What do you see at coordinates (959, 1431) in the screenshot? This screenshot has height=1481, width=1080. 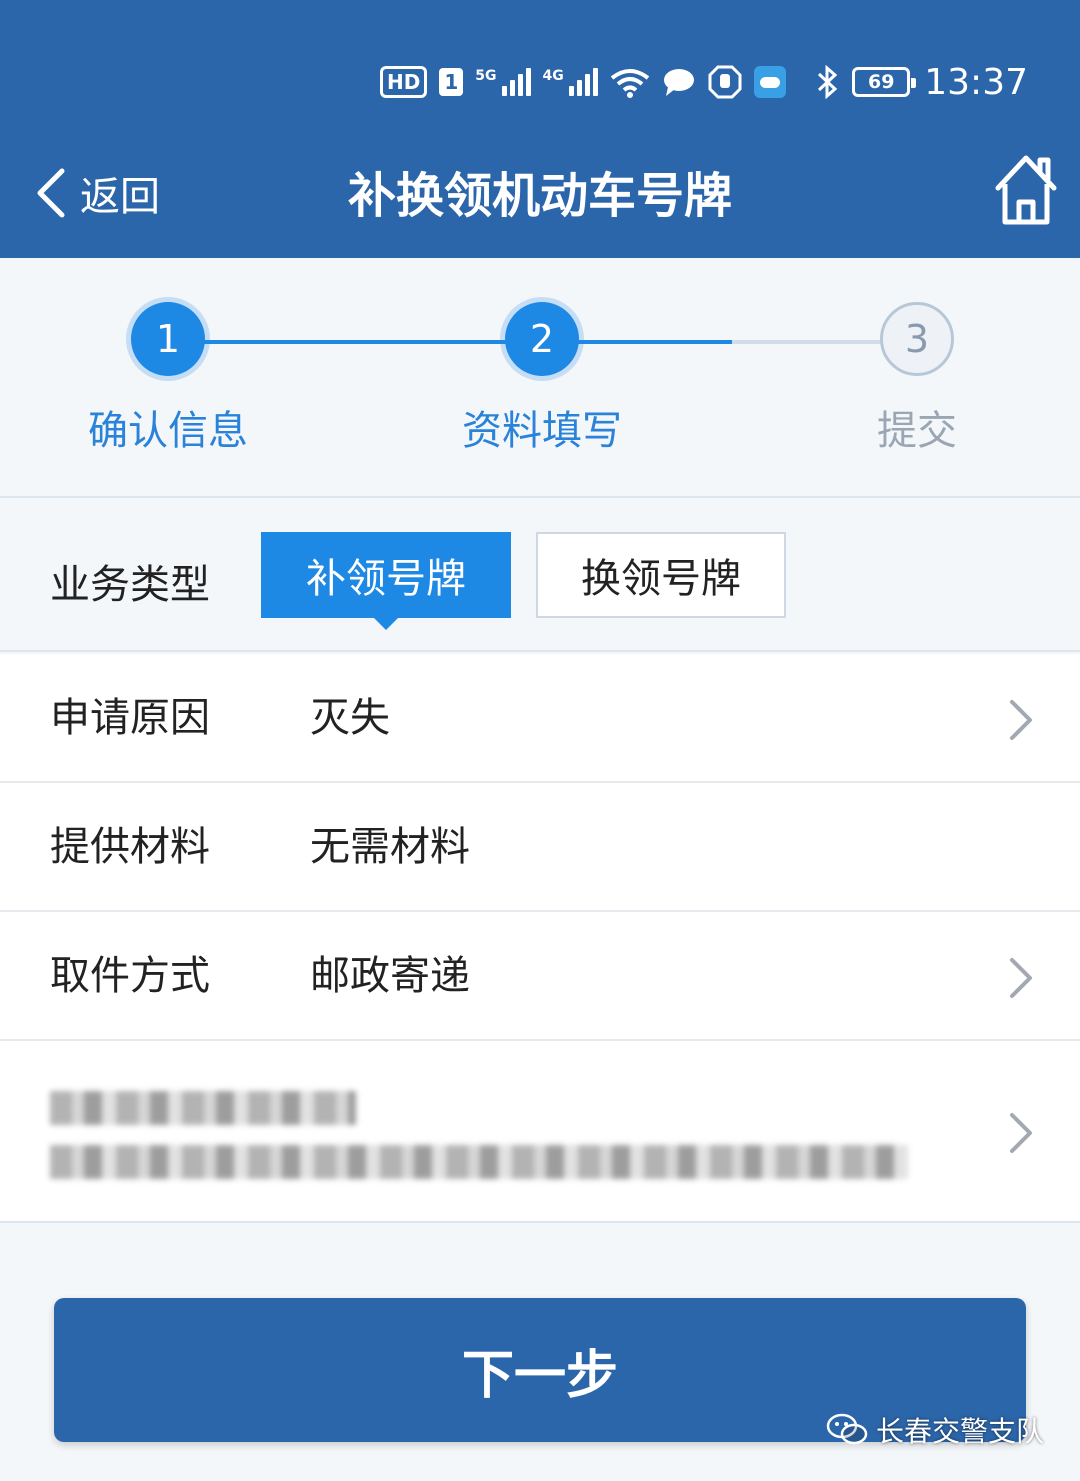 I see `watermark-text: 长春交警支队` at bounding box center [959, 1431].